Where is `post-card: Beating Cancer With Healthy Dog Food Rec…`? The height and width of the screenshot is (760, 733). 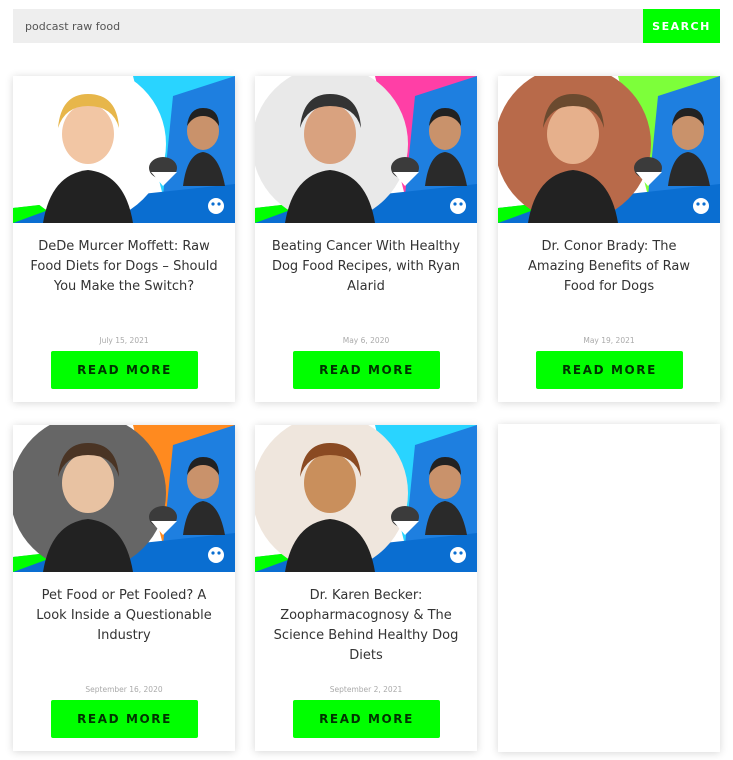 post-card: Beating Cancer With Healthy Dog Food Rec… is located at coordinates (366, 239).